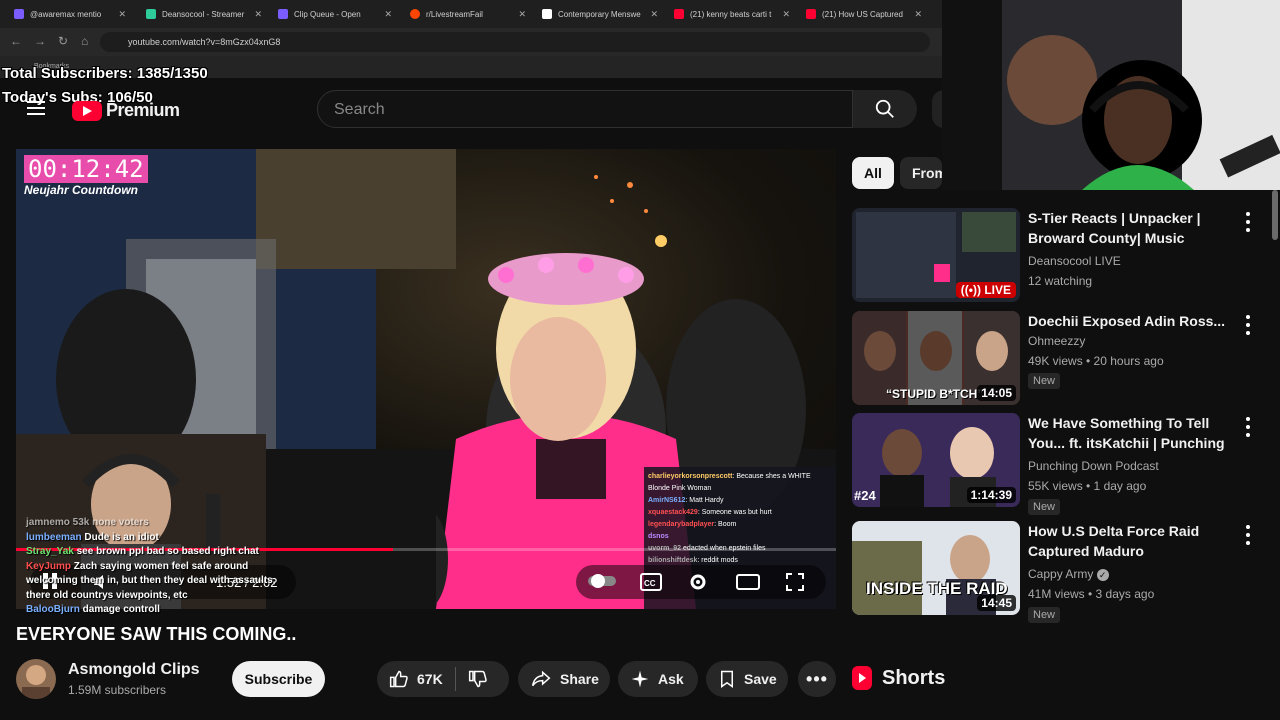 The image size is (1280, 720). Describe the element at coordinates (706, 500) in the screenshot. I see `chat-text: Matt Hardy` at that location.